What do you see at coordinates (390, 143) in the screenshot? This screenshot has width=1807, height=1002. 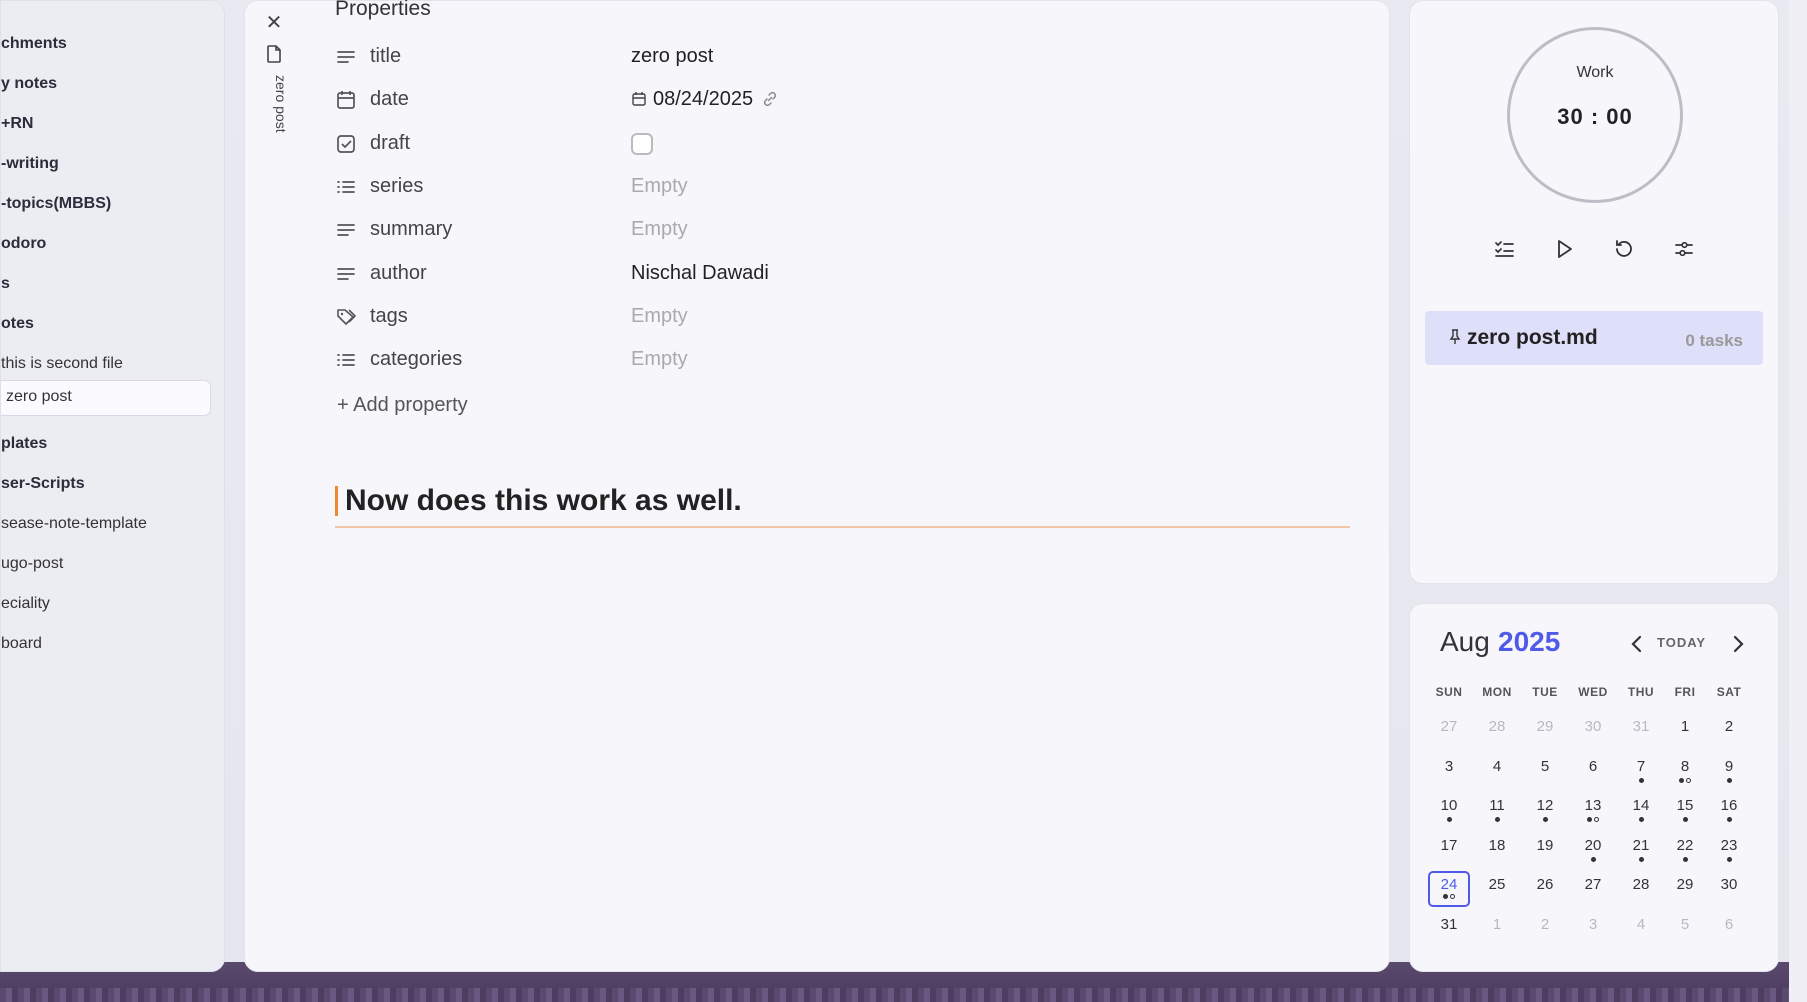 I see `property-key: draft` at bounding box center [390, 143].